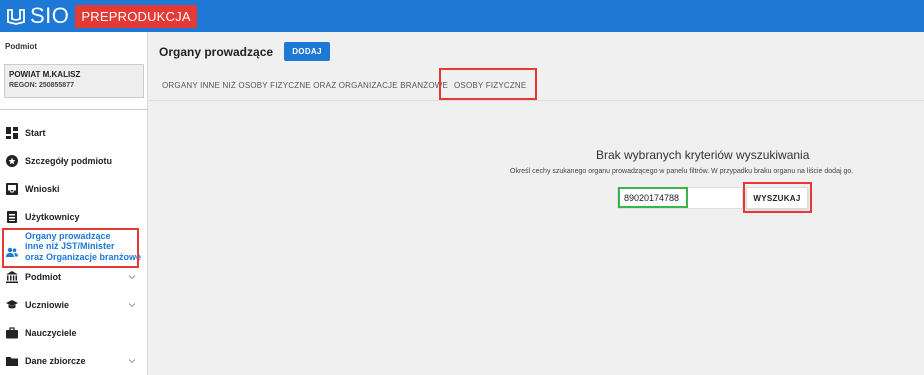  I want to click on inbox-icon, so click(12, 189).